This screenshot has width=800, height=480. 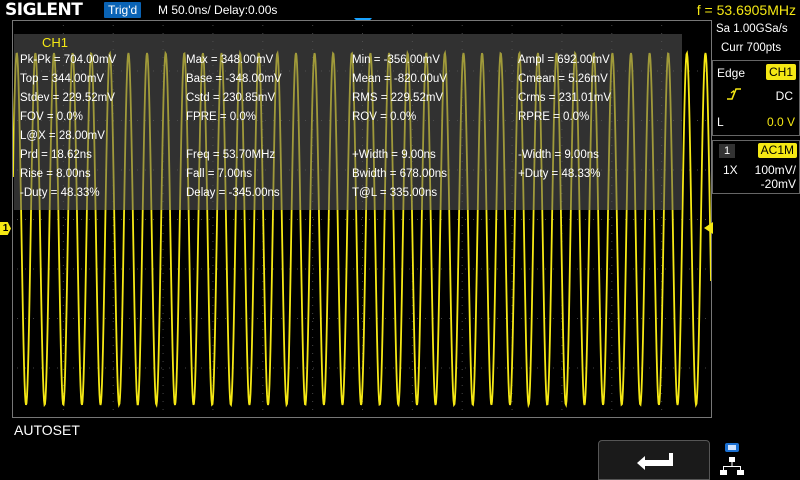 I want to click on return-arrow-icon, so click(x=655, y=461).